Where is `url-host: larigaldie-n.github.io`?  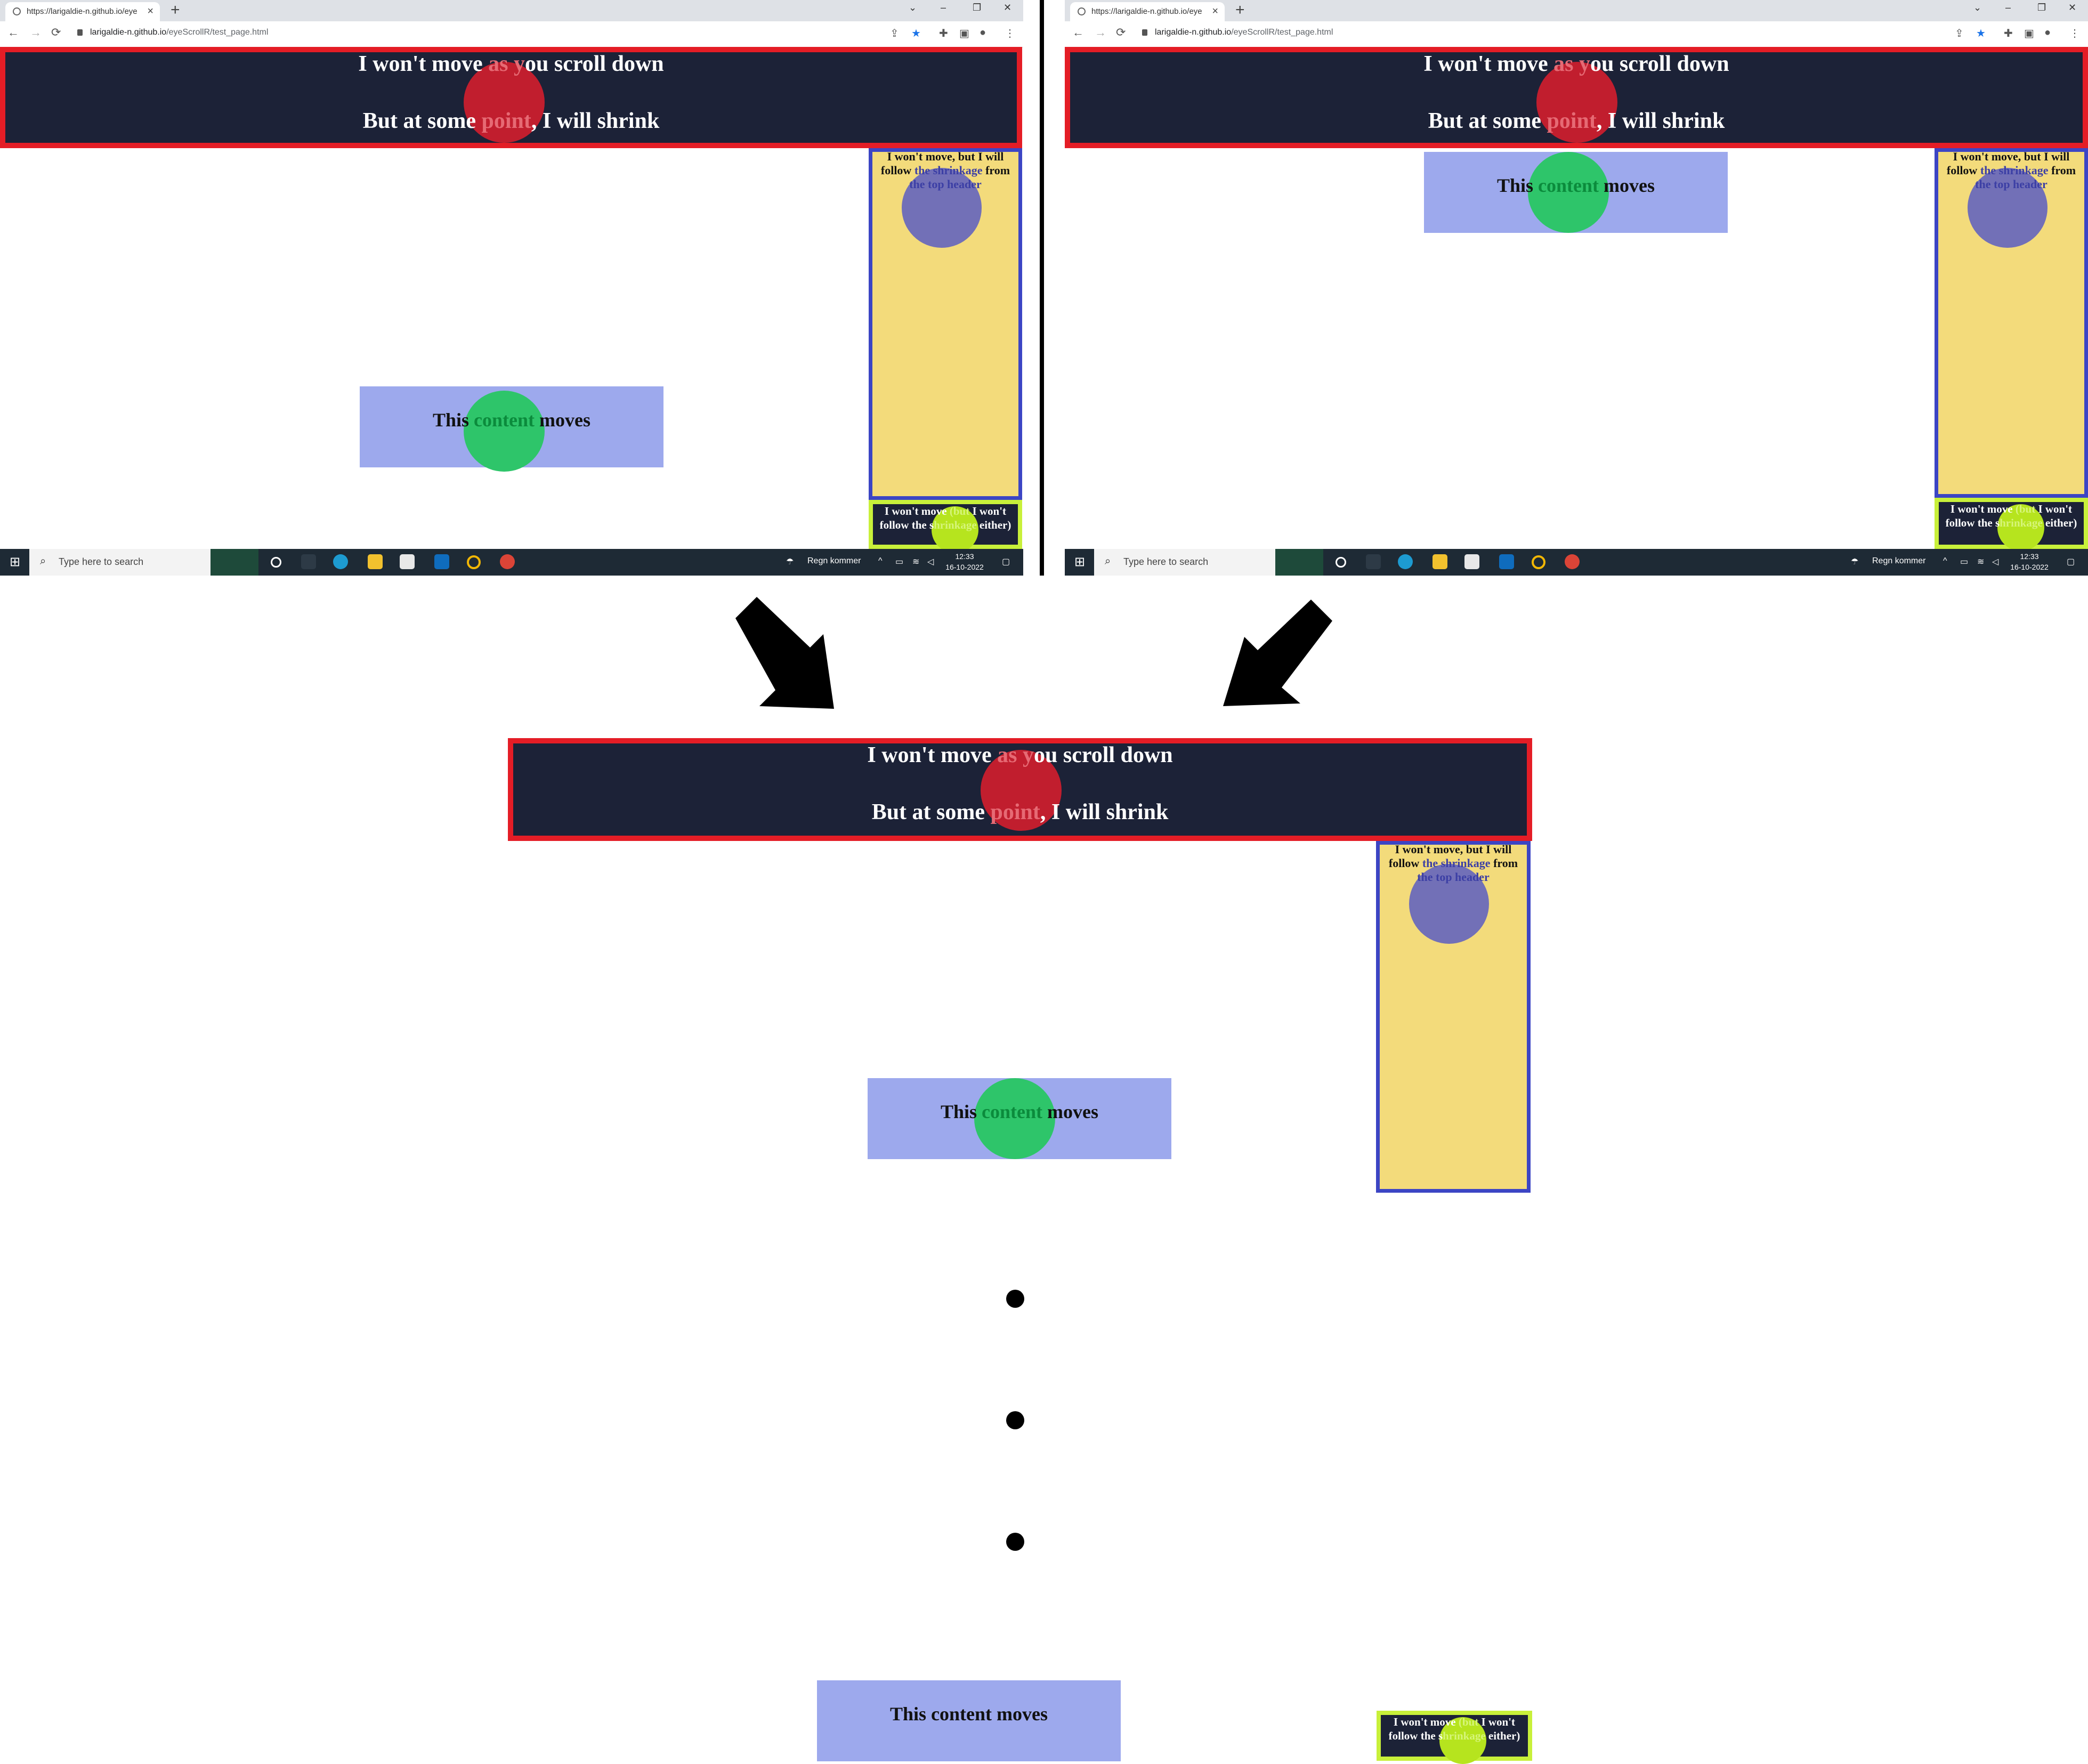
url-host: larigaldie-n.github.io is located at coordinates (128, 32).